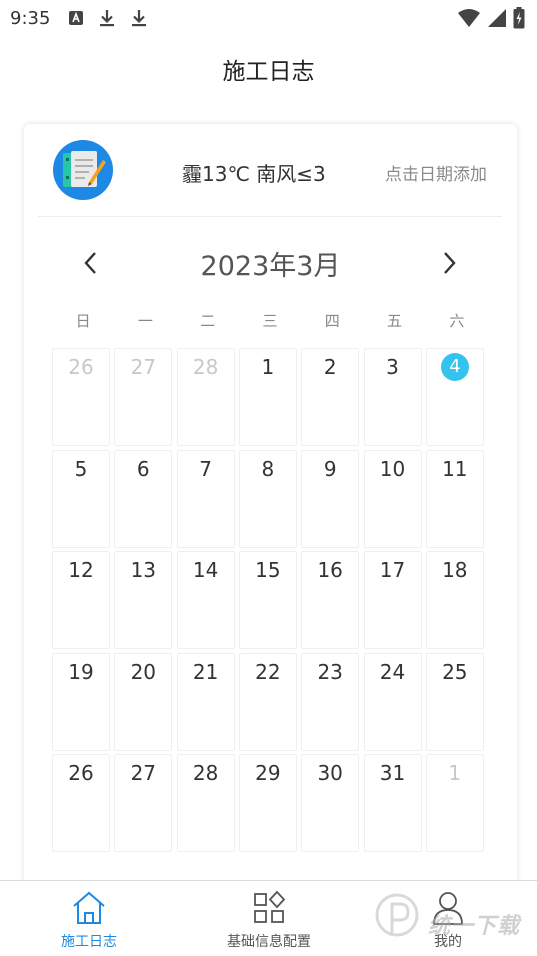 The image size is (537, 956). I want to click on status-bar: 9:35, so click(268, 18).